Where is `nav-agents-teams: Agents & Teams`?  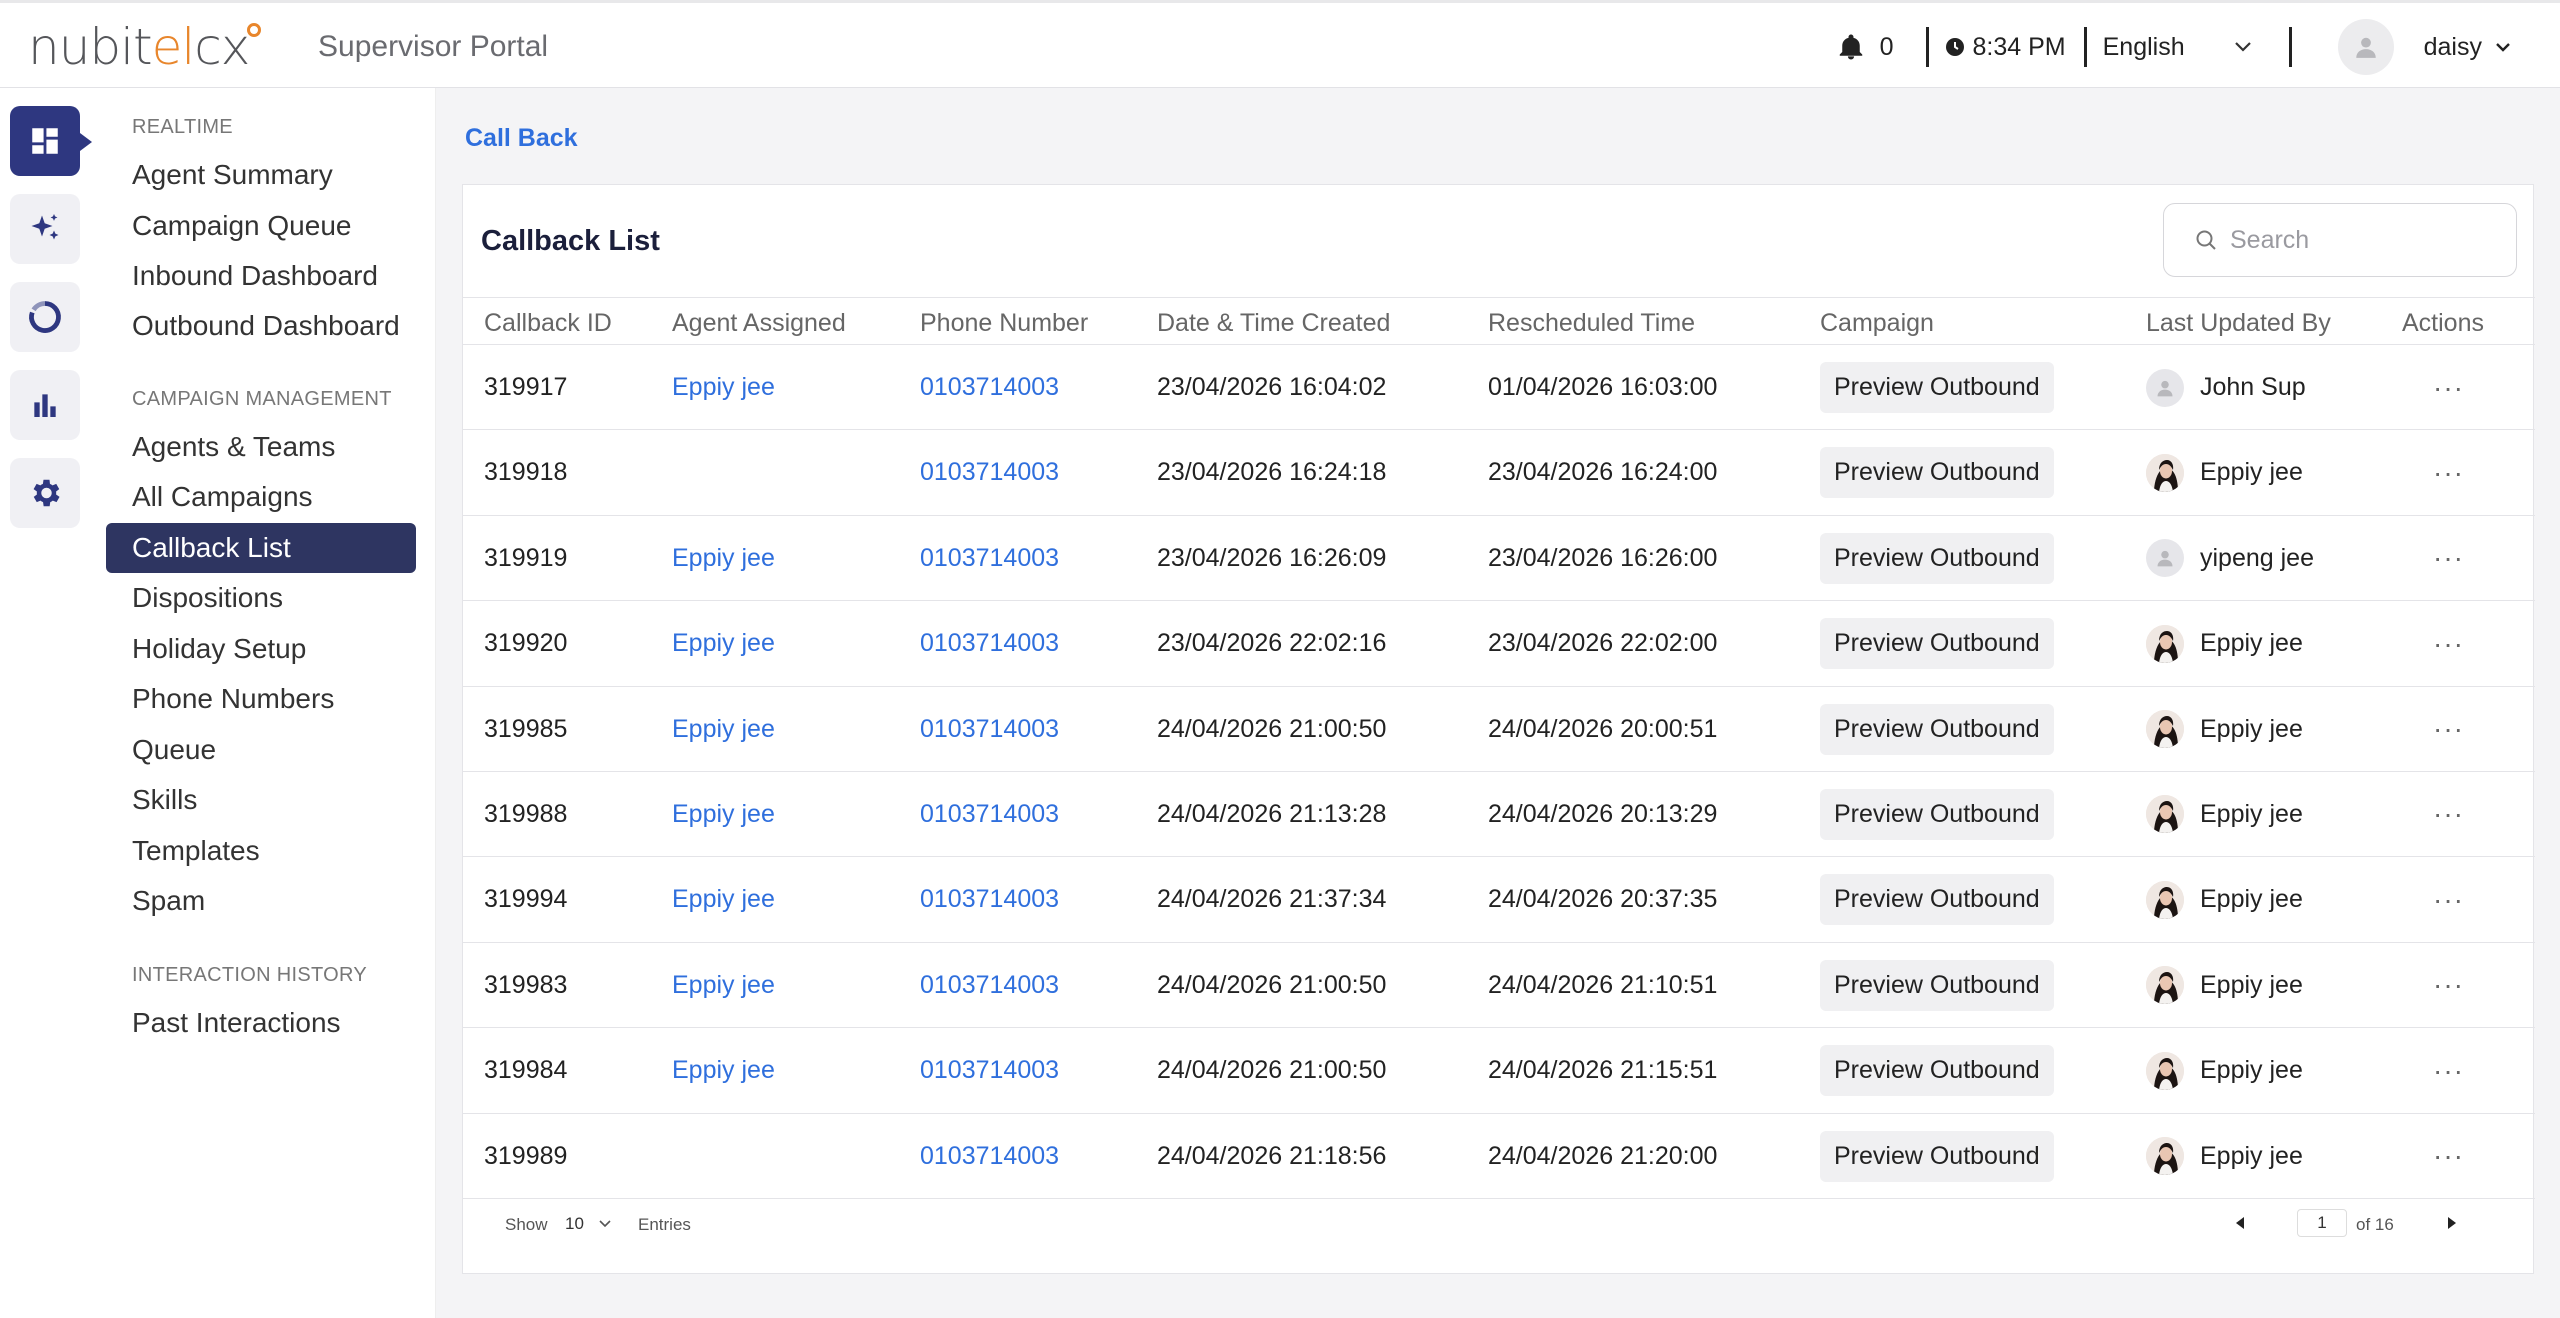
nav-agents-teams: Agents & Teams is located at coordinates (261, 447).